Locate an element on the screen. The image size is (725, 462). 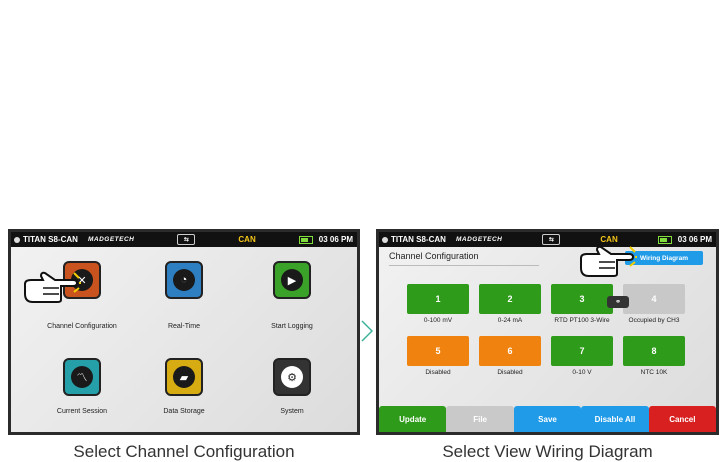
channel-4-button: 4 is located at coordinates (654, 299).